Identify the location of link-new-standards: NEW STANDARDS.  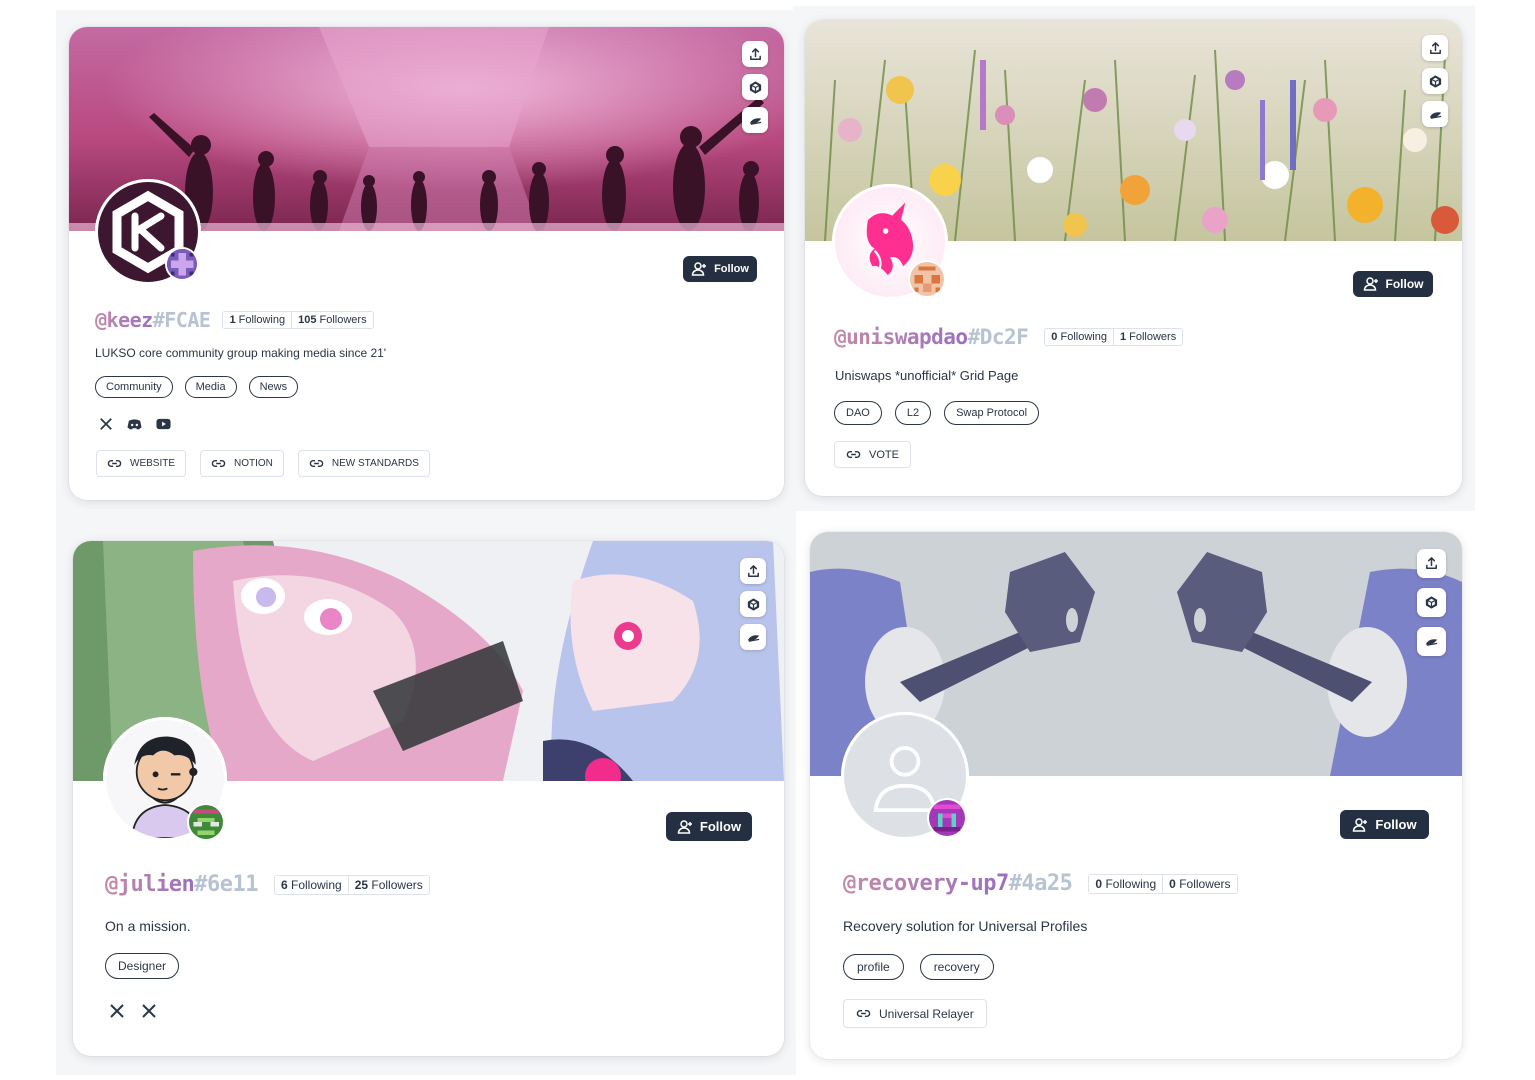
(363, 463).